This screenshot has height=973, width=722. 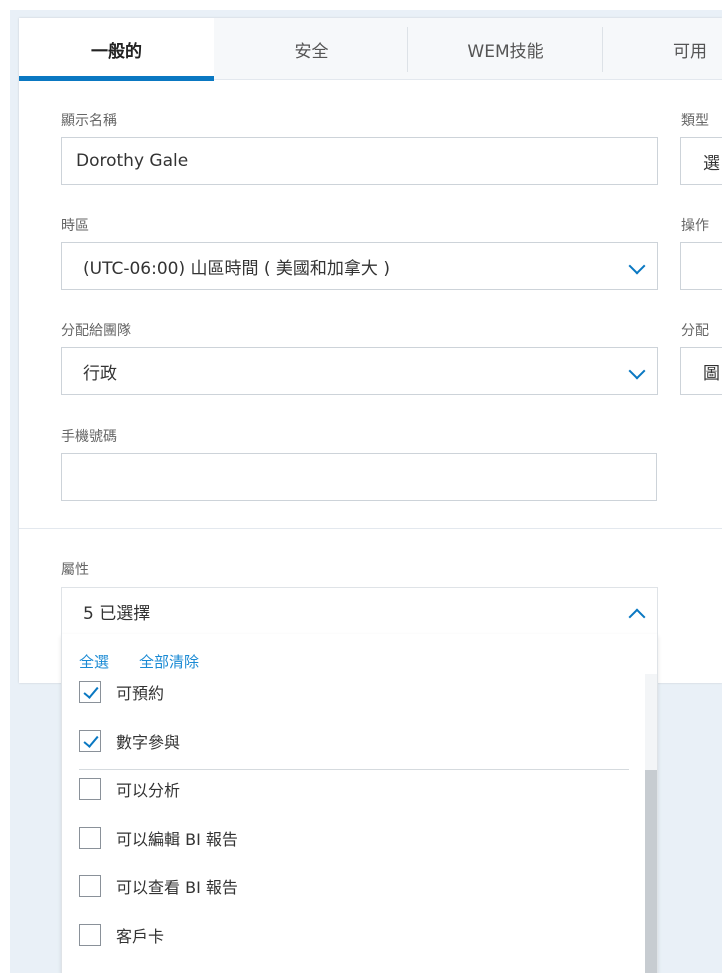 I want to click on option-label: 可以編輯 BI 報告, so click(x=177, y=839).